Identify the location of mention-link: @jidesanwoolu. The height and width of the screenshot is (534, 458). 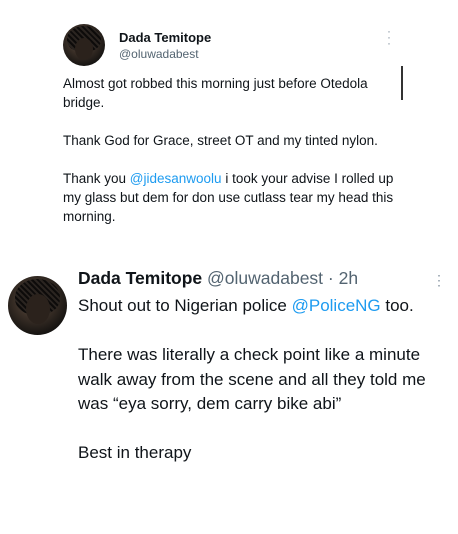
(176, 178).